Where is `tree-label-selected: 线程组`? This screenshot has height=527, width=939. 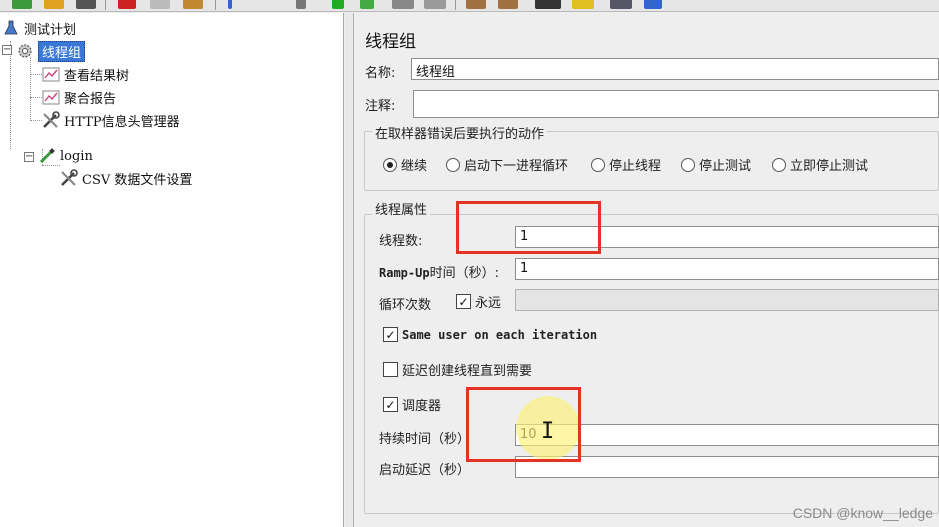 tree-label-selected: 线程组 is located at coordinates (62, 51).